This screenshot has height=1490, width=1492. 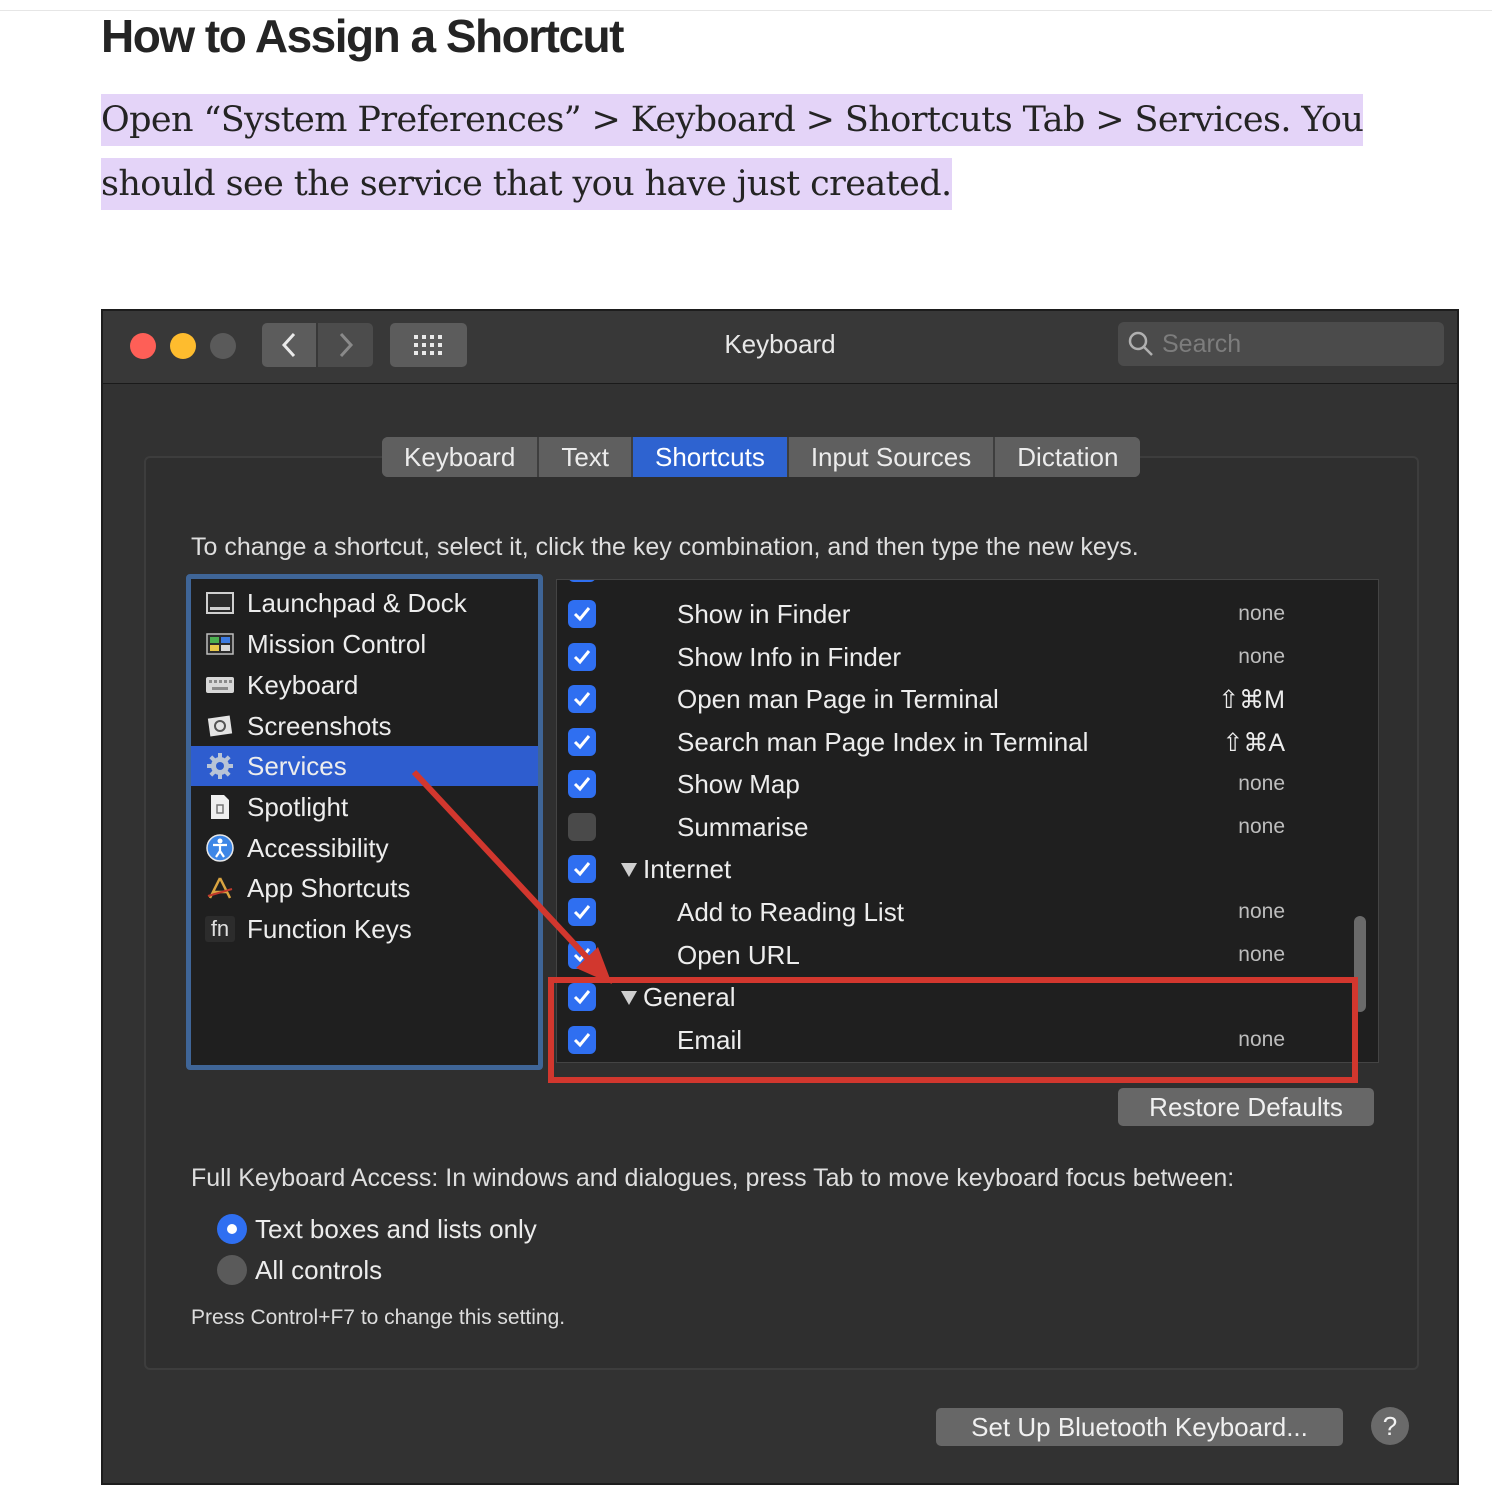 I want to click on category-app-shortcuts: App Shortcuts, so click(x=364, y=888).